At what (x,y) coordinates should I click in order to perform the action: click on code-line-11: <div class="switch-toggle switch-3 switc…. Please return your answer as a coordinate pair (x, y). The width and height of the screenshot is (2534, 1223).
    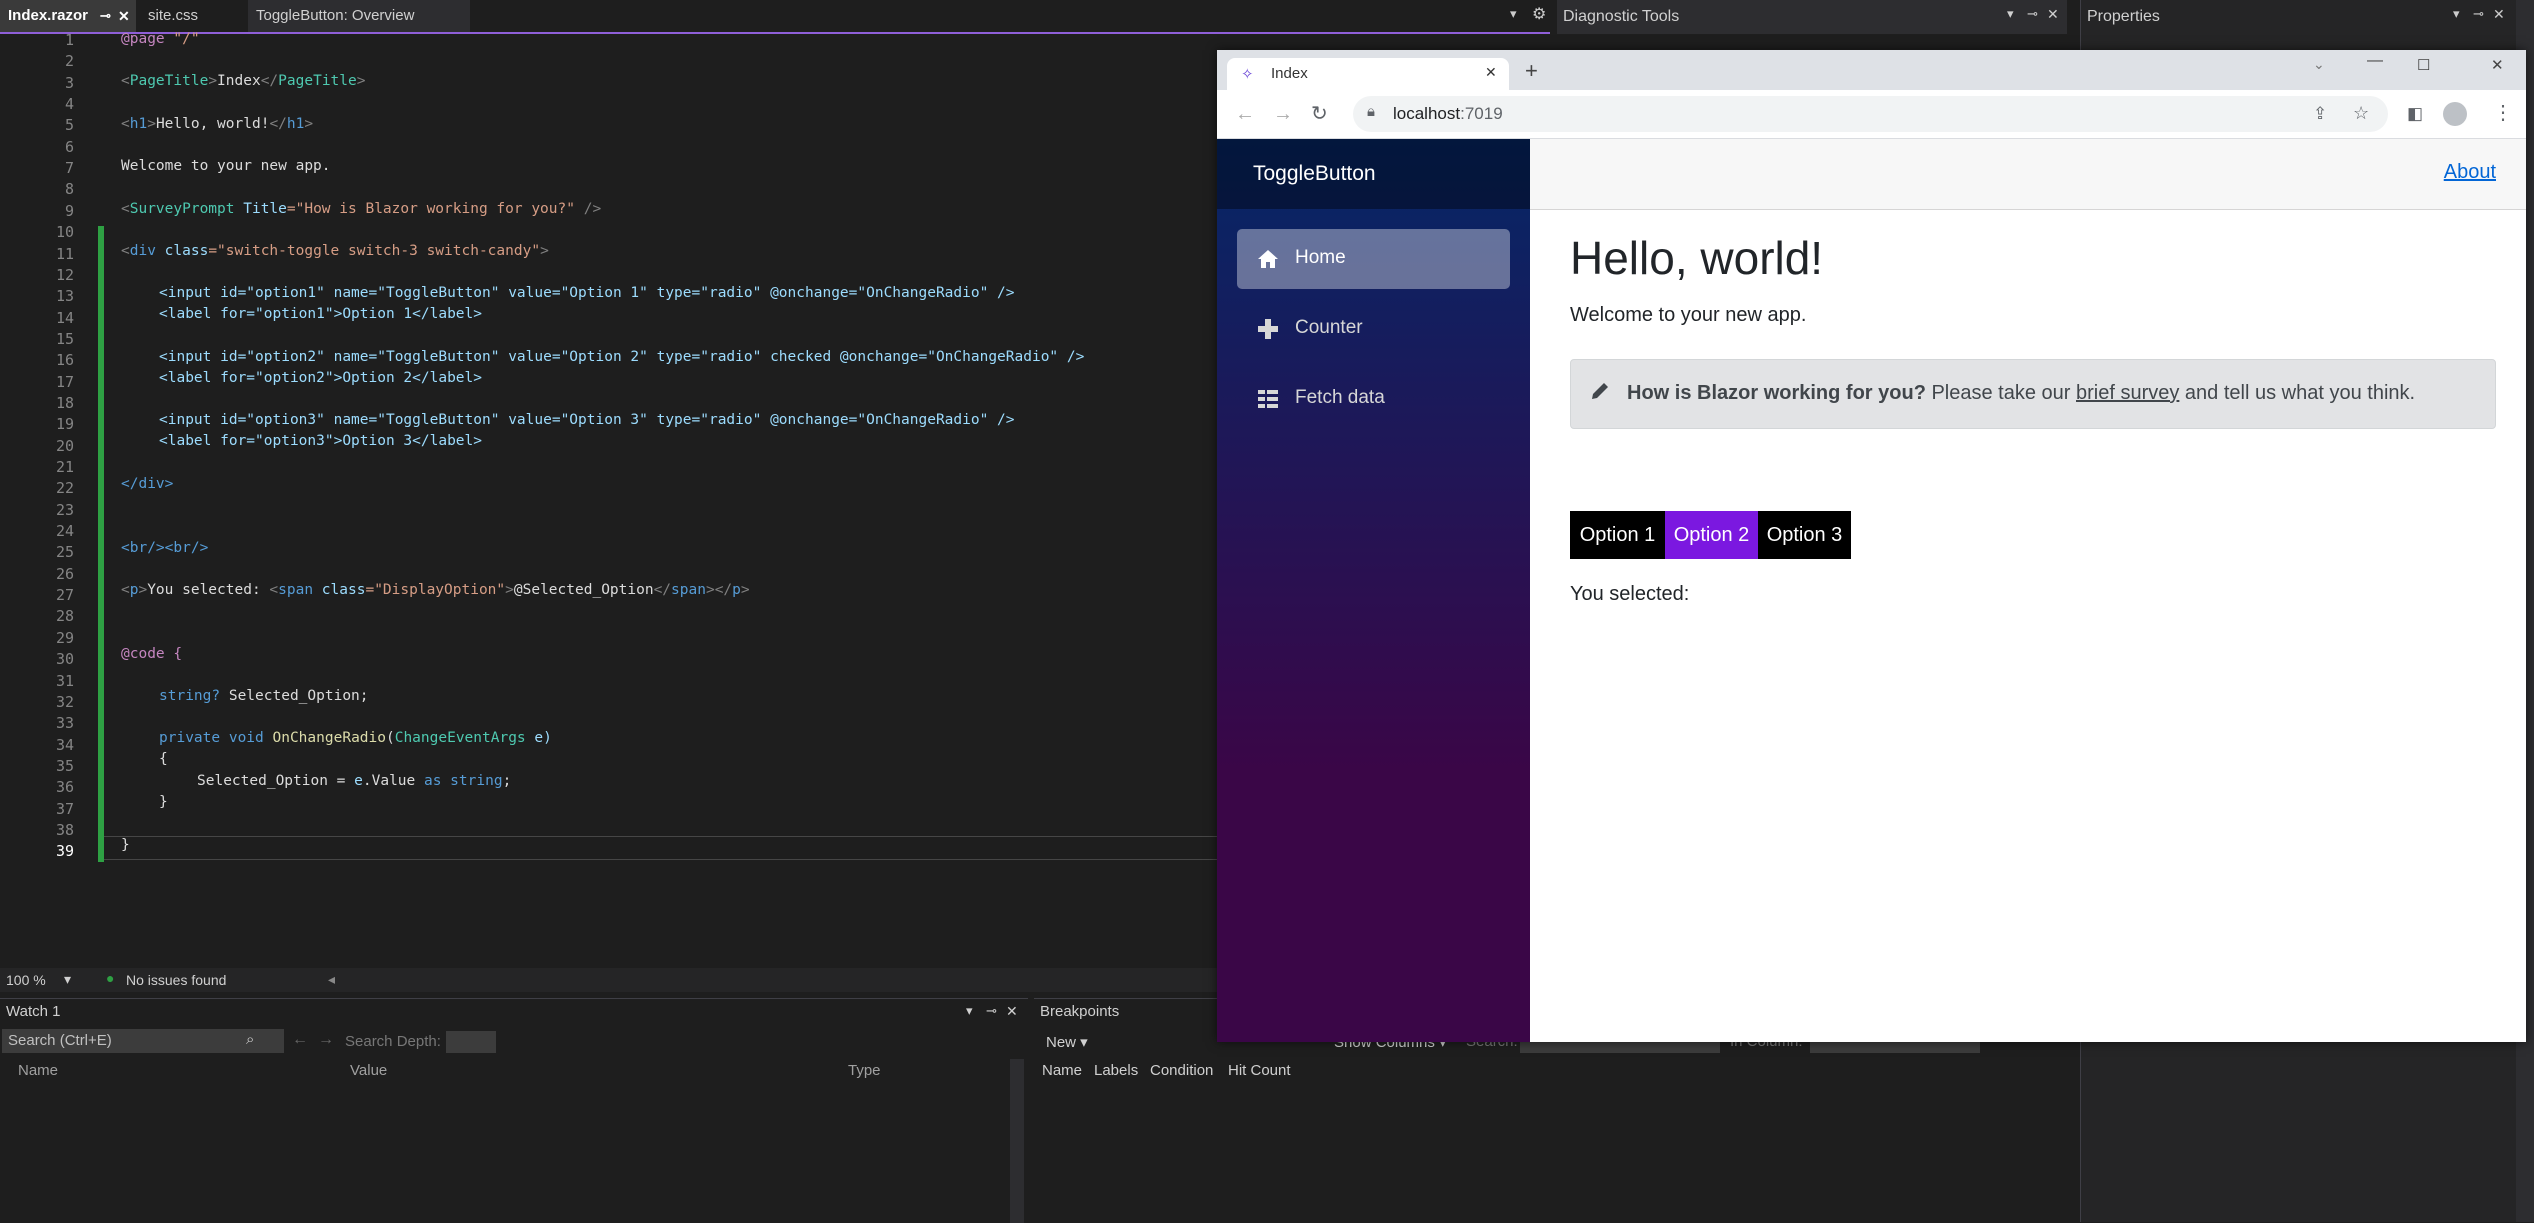
    Looking at the image, I should click on (335, 251).